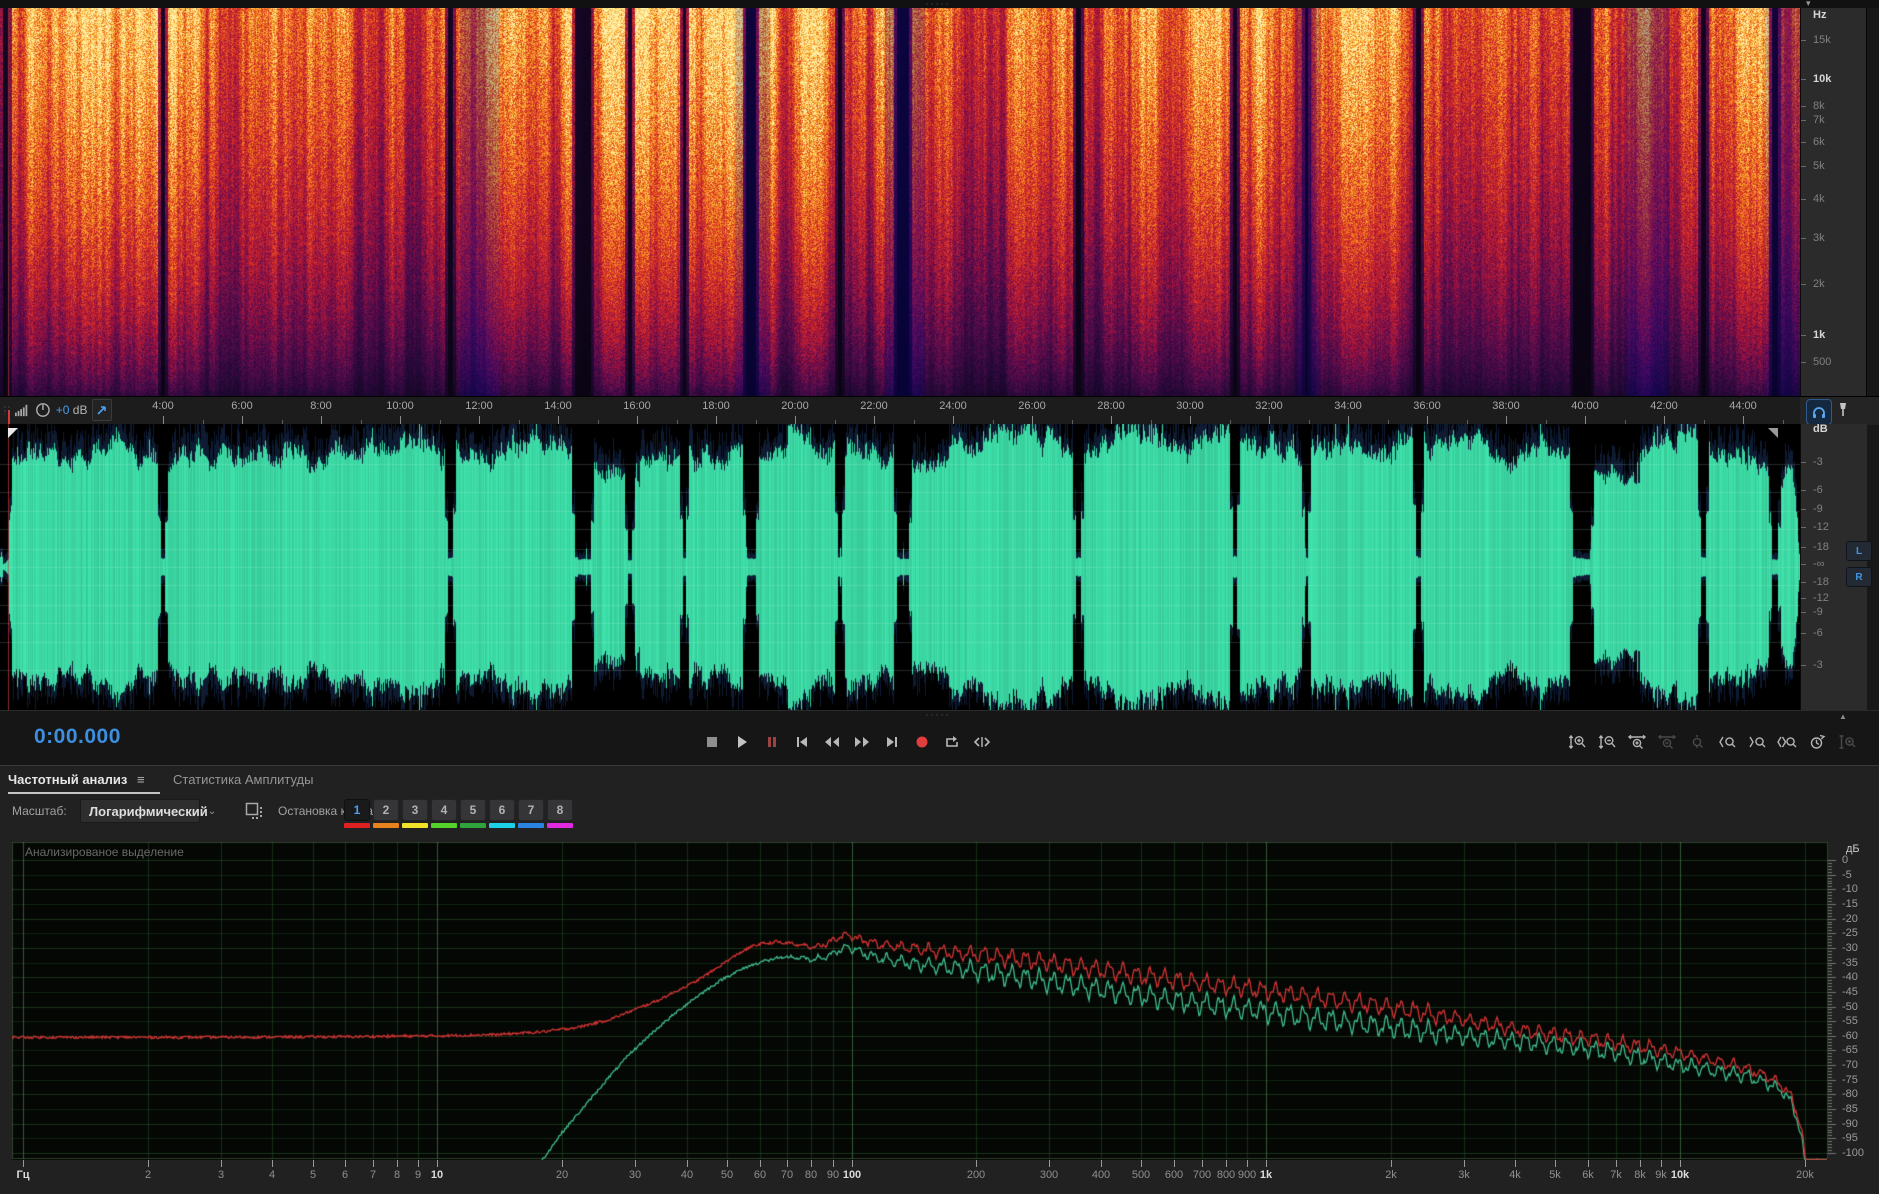  What do you see at coordinates (1843, 716) in the screenshot?
I see `scroll-up-arrow-icon: ▲` at bounding box center [1843, 716].